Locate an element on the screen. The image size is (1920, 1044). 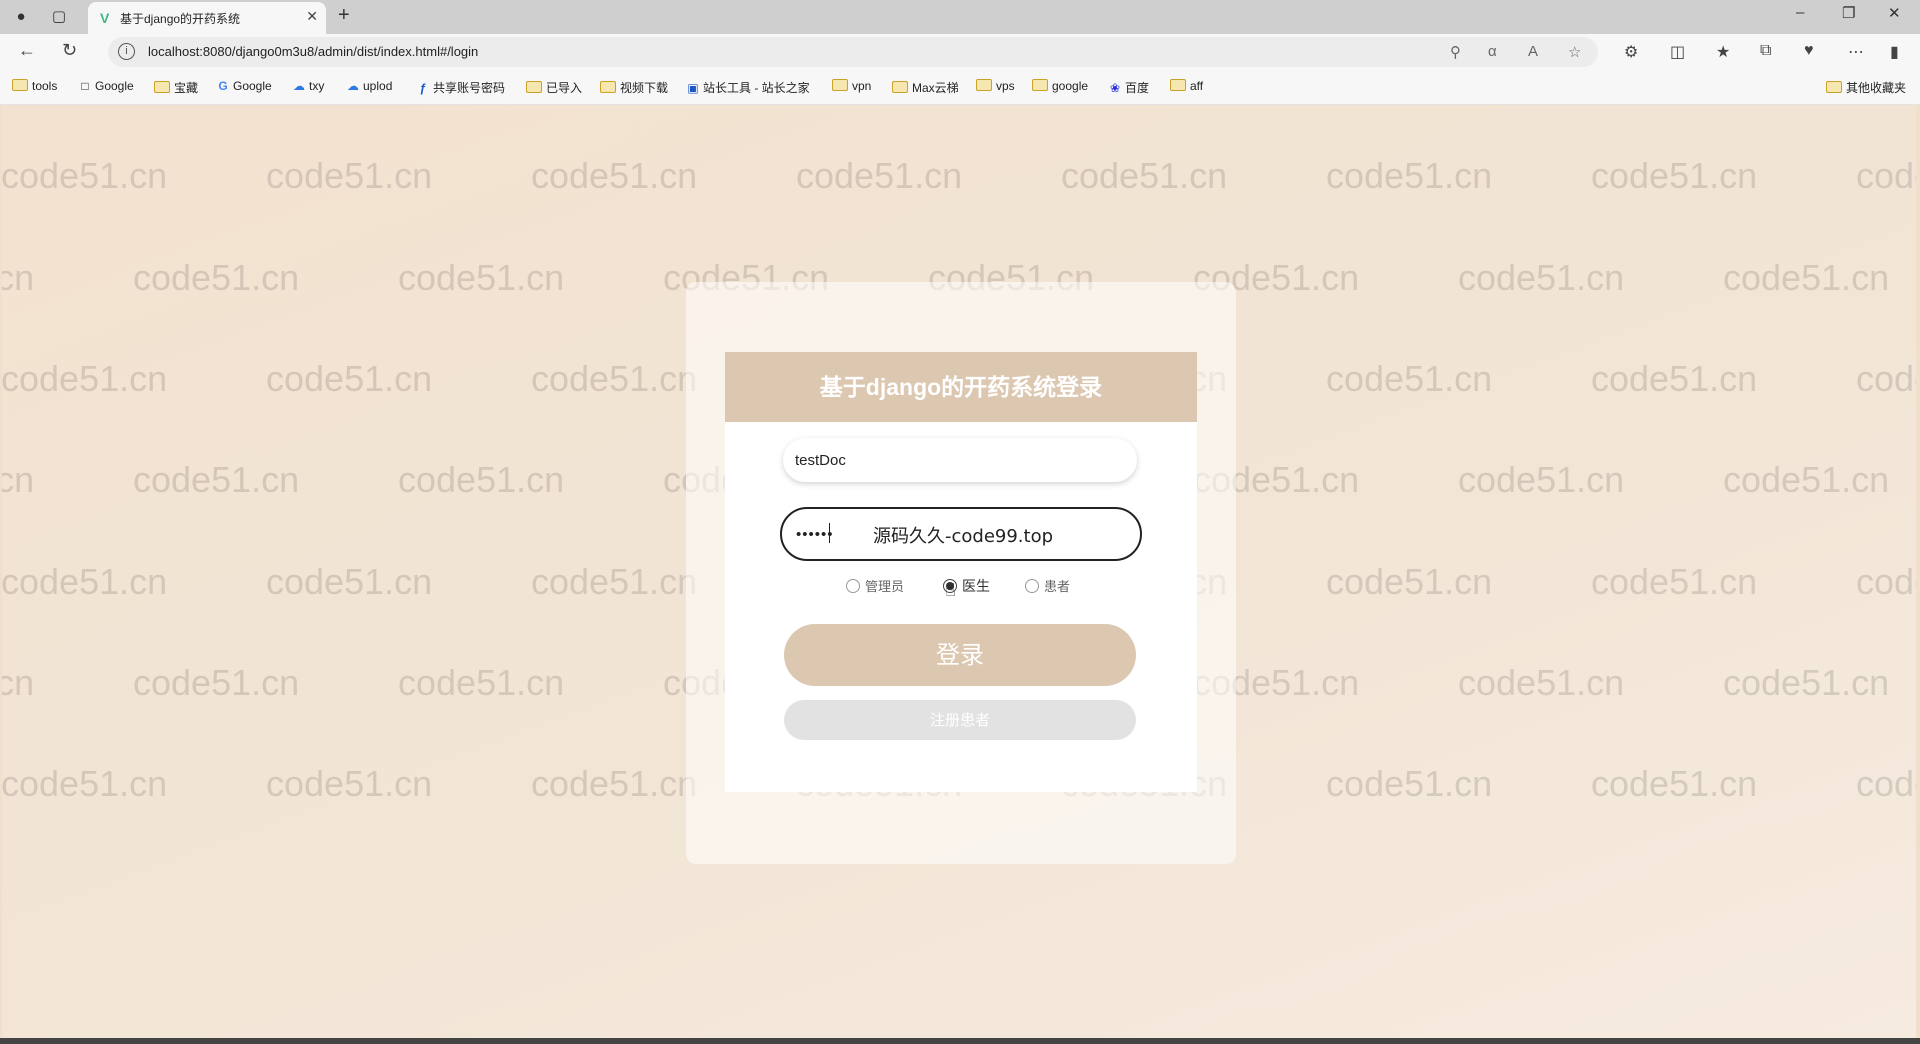
more-menu-icon: ⋯ is located at coordinates (1856, 52).